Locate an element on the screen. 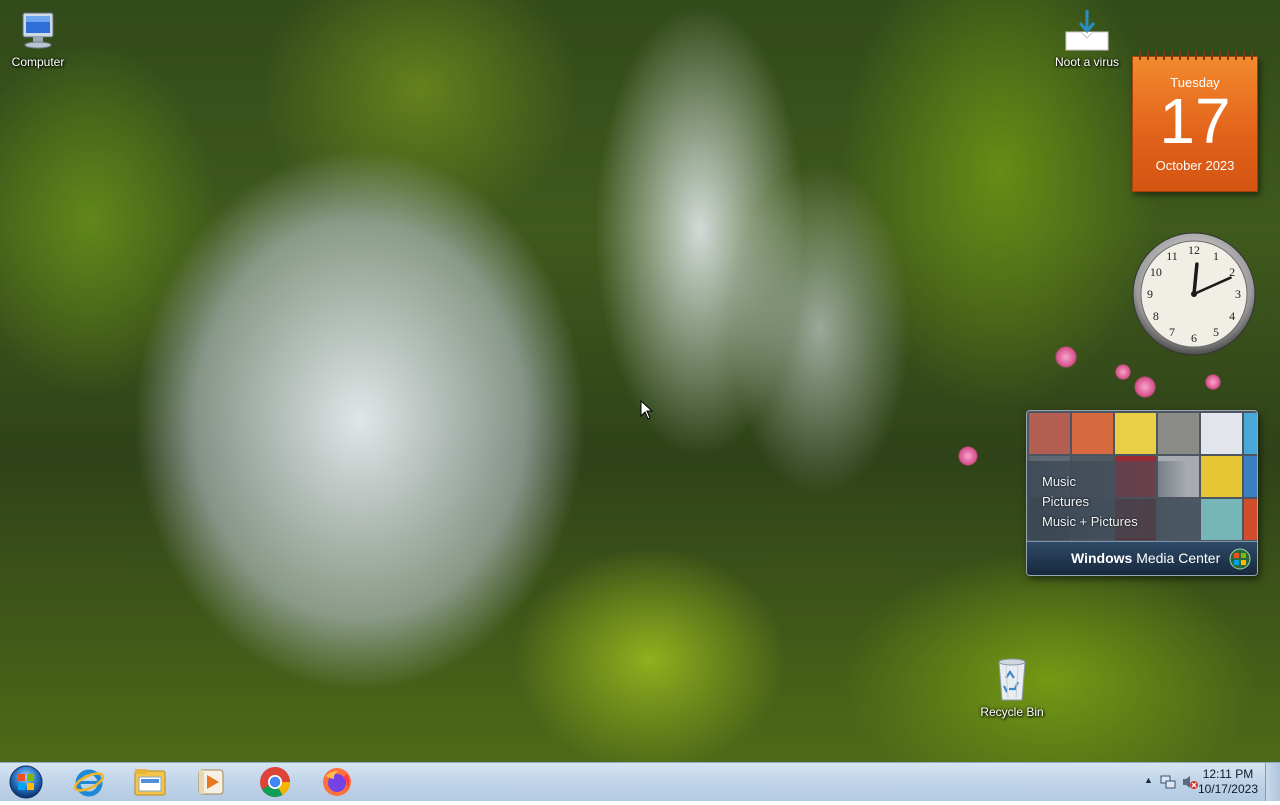  calendar-rings-icon is located at coordinates (1196, 55).